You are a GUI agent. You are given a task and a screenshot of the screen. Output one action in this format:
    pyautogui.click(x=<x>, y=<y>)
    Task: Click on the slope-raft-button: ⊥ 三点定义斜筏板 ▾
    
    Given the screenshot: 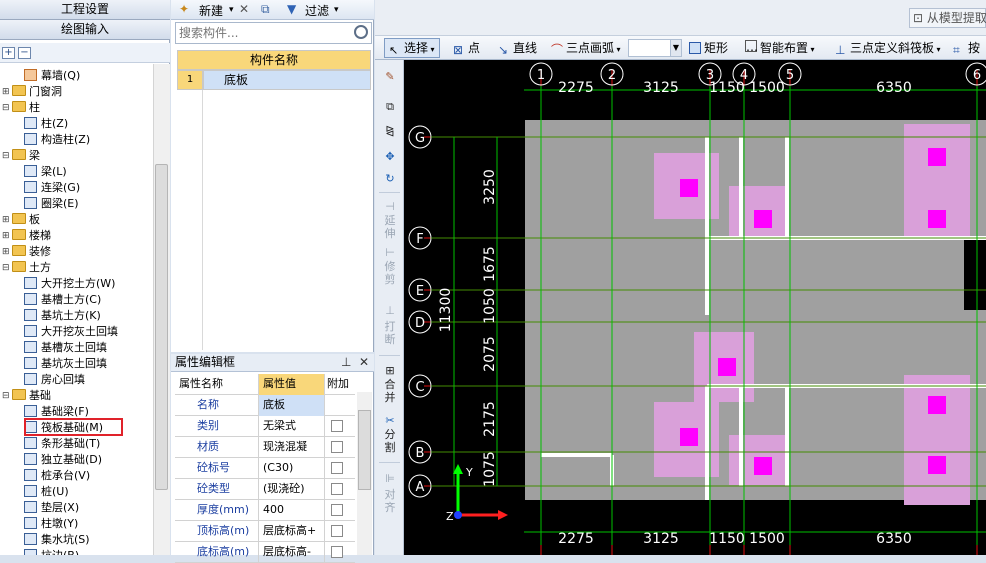 What is the action you would take?
    pyautogui.click(x=888, y=48)
    